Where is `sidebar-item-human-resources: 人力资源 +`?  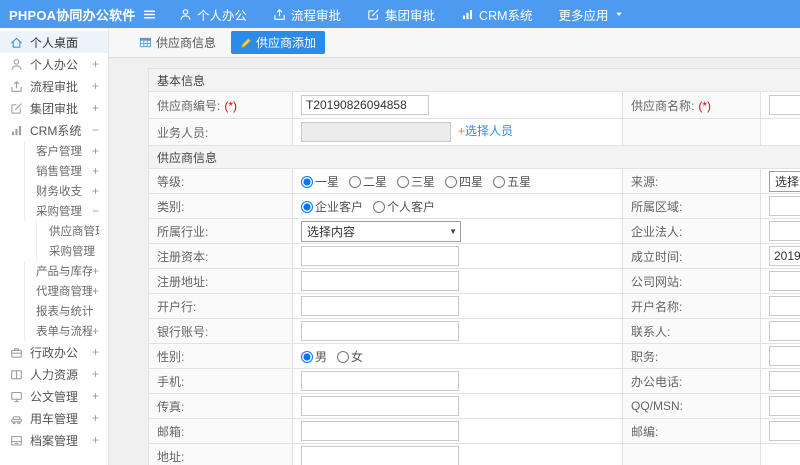 sidebar-item-human-resources: 人力资源 + is located at coordinates (54, 374).